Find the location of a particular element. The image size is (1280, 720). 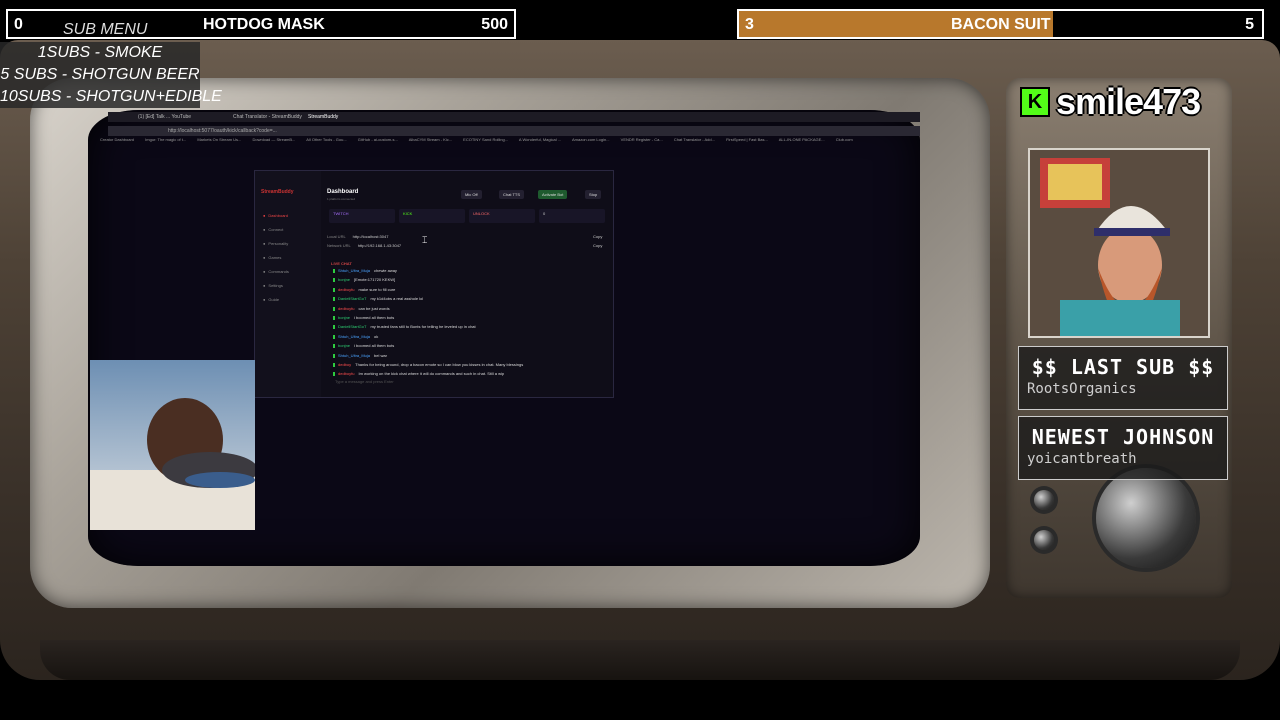

last-sub-heading: $$ LAST SUB $$ is located at coordinates (1123, 367).